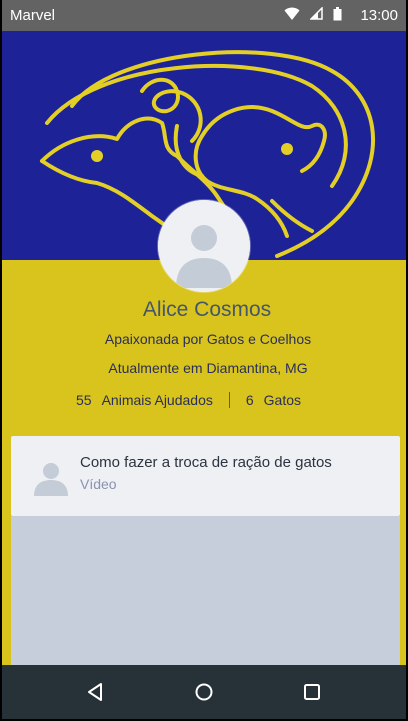 The width and height of the screenshot is (408, 721). Describe the element at coordinates (157, 400) in the screenshot. I see `stat-animals-label: Animais Ajudados` at that location.